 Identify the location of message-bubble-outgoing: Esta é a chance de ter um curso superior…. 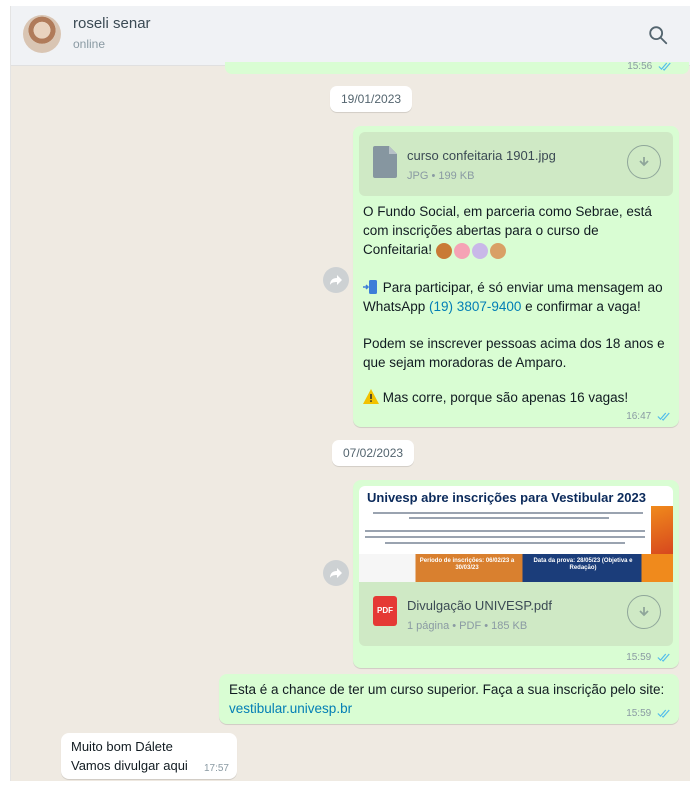
(449, 699).